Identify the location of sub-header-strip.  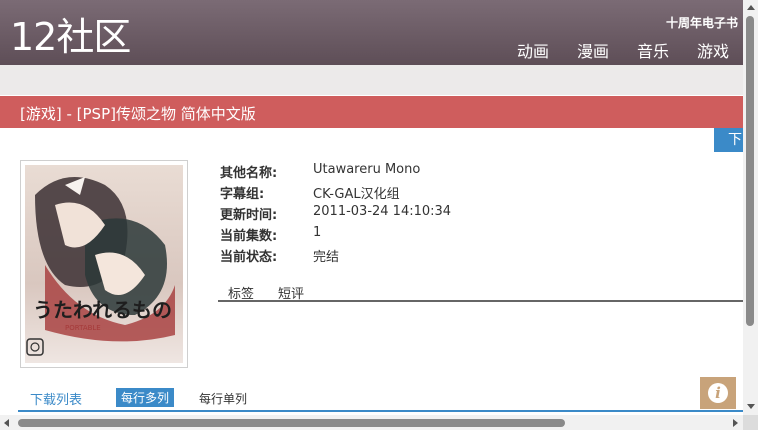
(371, 80).